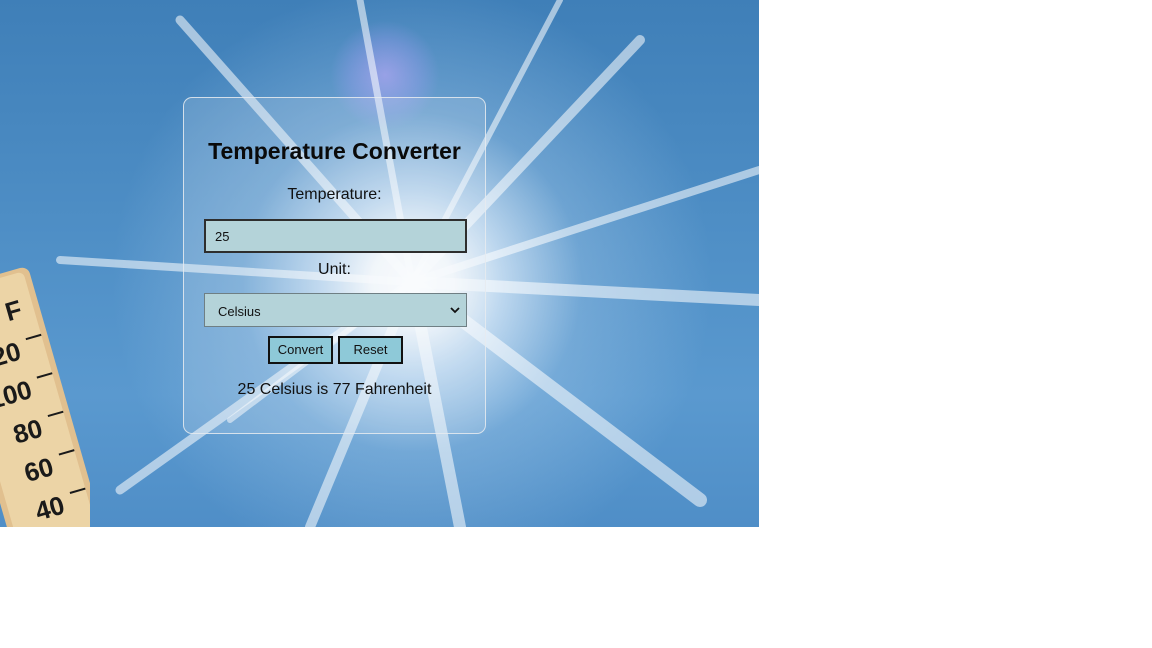  I want to click on reset-button: Reset, so click(370, 350).